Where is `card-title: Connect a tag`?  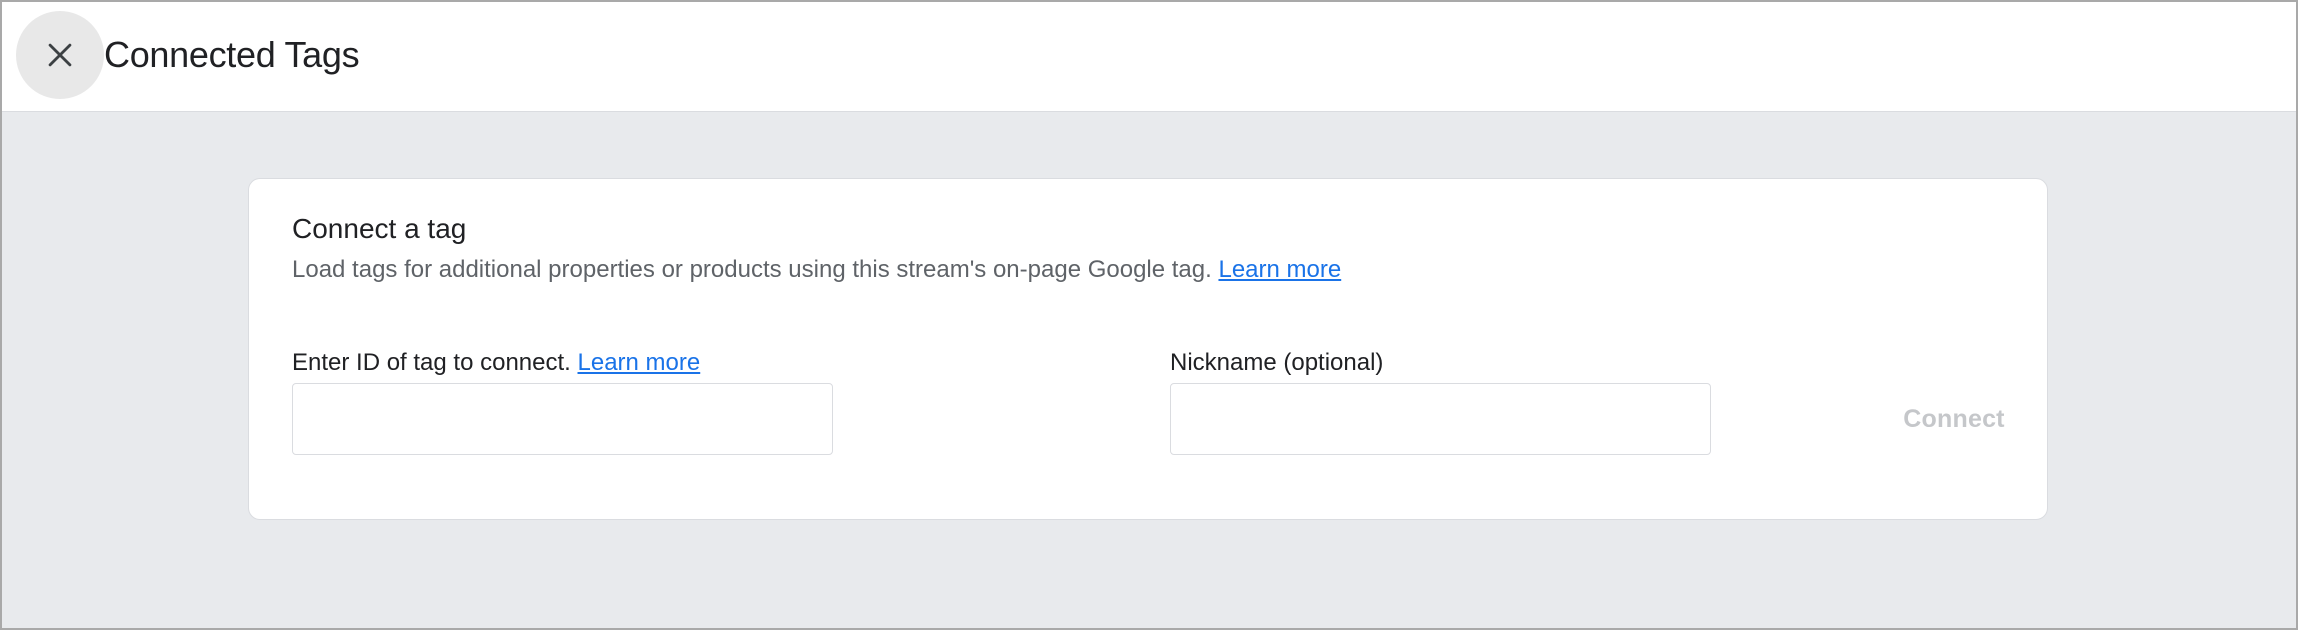
card-title: Connect a tag is located at coordinates (379, 228).